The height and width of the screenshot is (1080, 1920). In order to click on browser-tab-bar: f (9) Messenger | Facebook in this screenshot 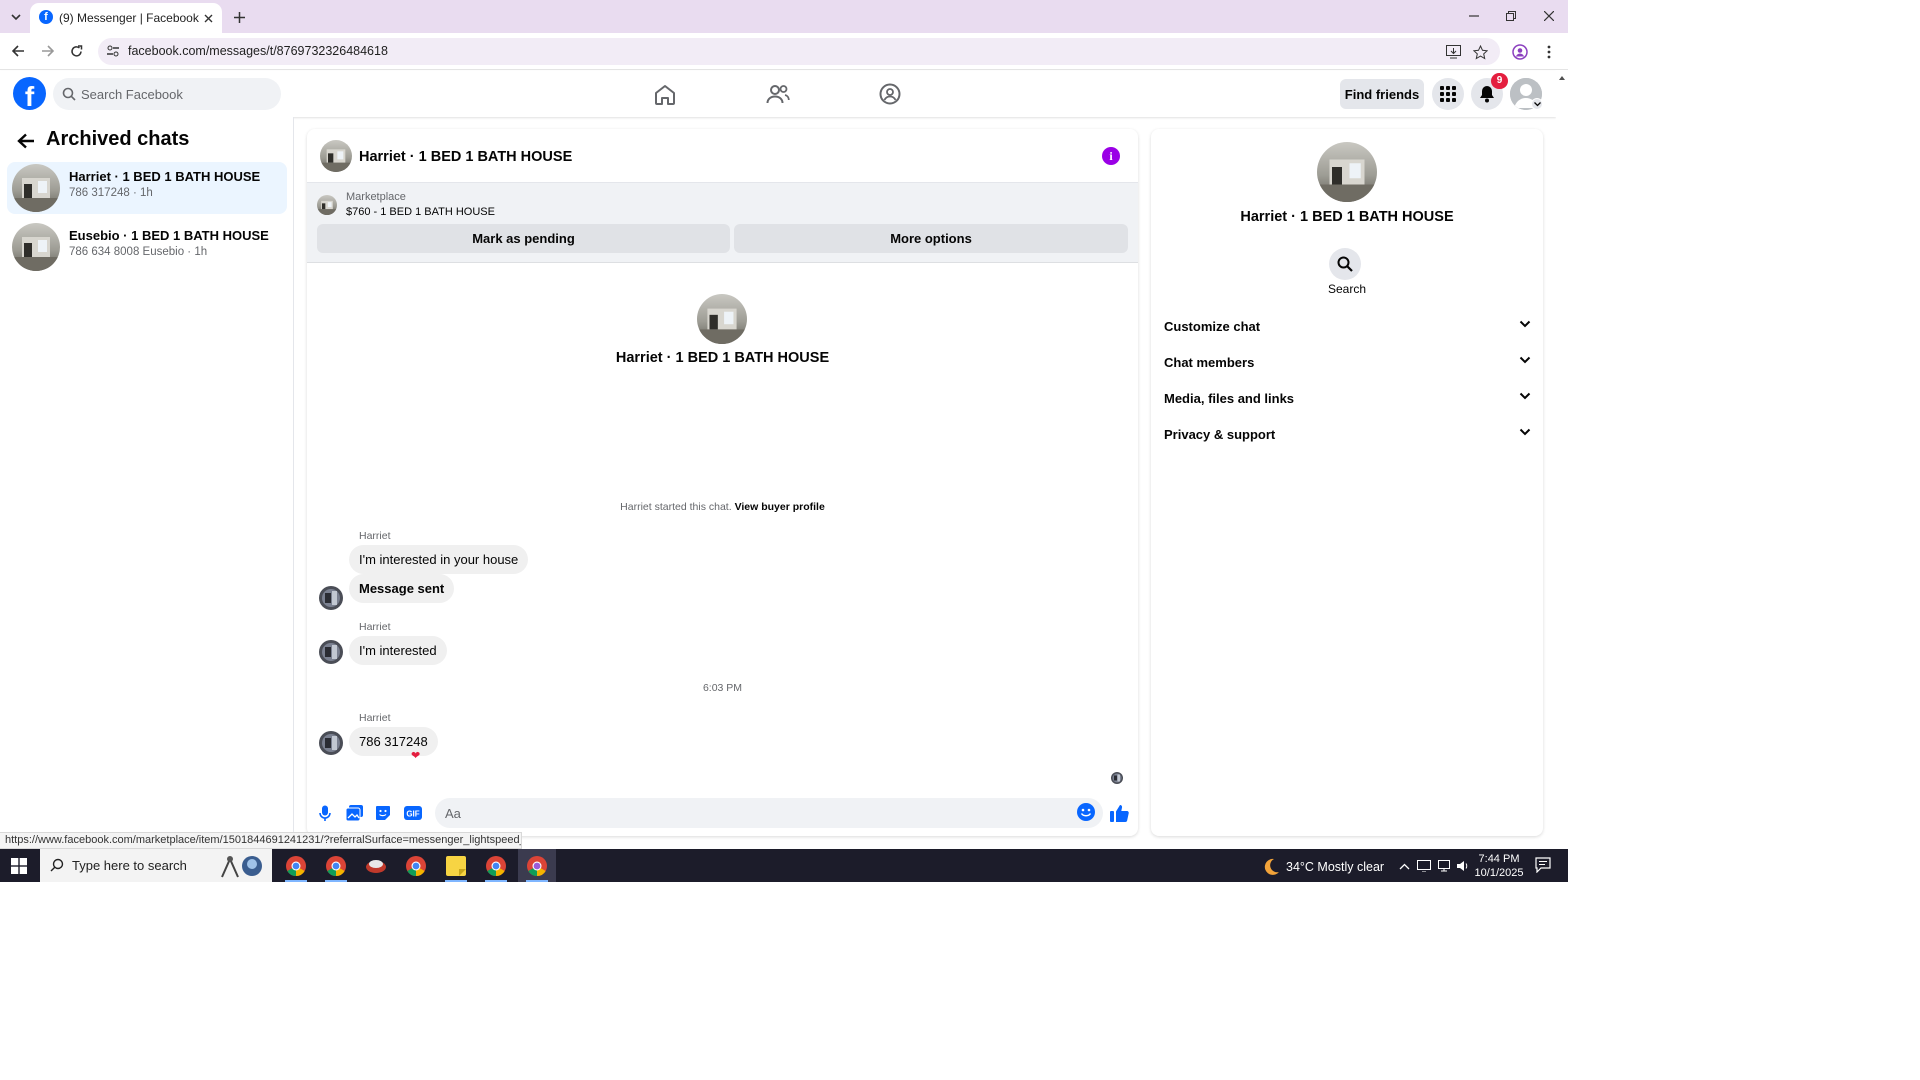, I will do `click(784, 16)`.